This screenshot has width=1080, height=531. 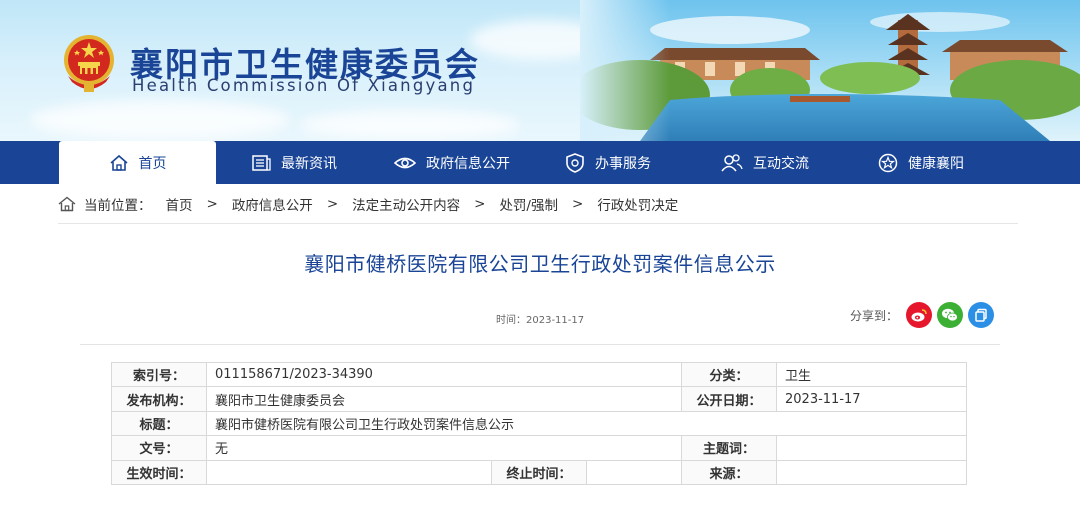 What do you see at coordinates (159, 374) in the screenshot?
I see `index-label: 索引号：` at bounding box center [159, 374].